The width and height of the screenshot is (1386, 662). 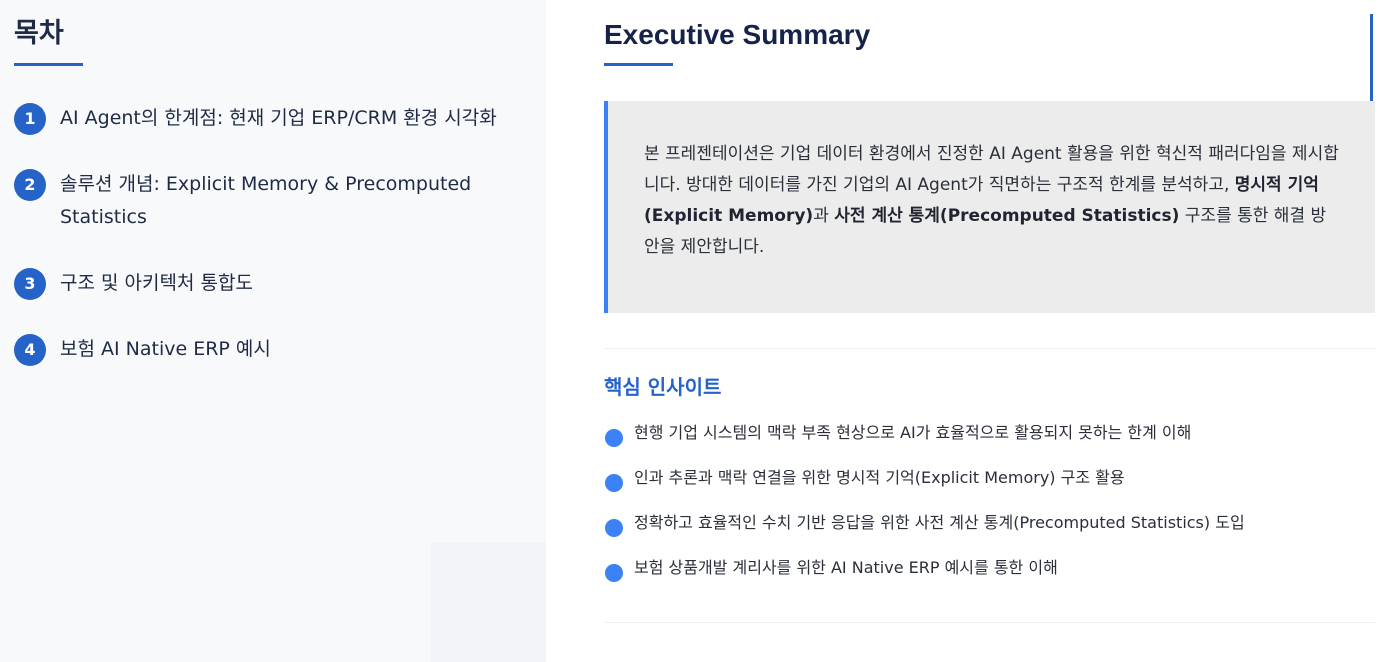 What do you see at coordinates (30, 185) in the screenshot?
I see `toc-number-badge: 2` at bounding box center [30, 185].